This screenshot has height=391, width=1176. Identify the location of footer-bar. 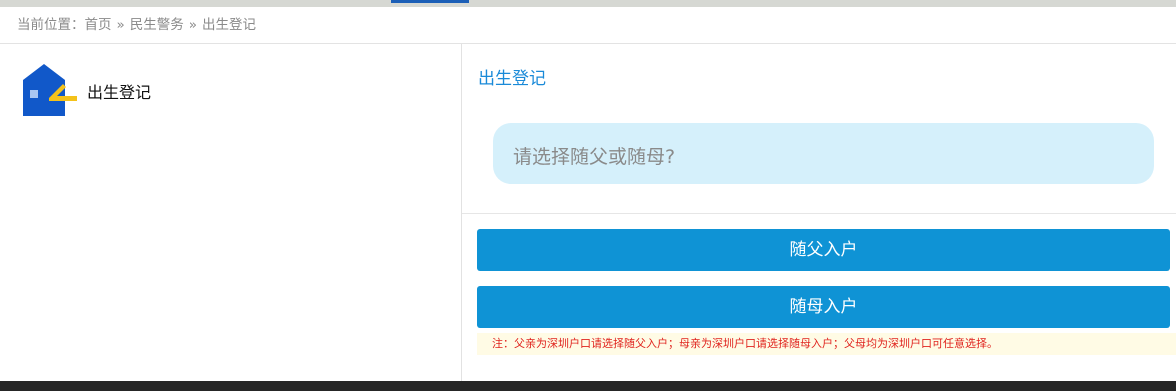
(588, 386).